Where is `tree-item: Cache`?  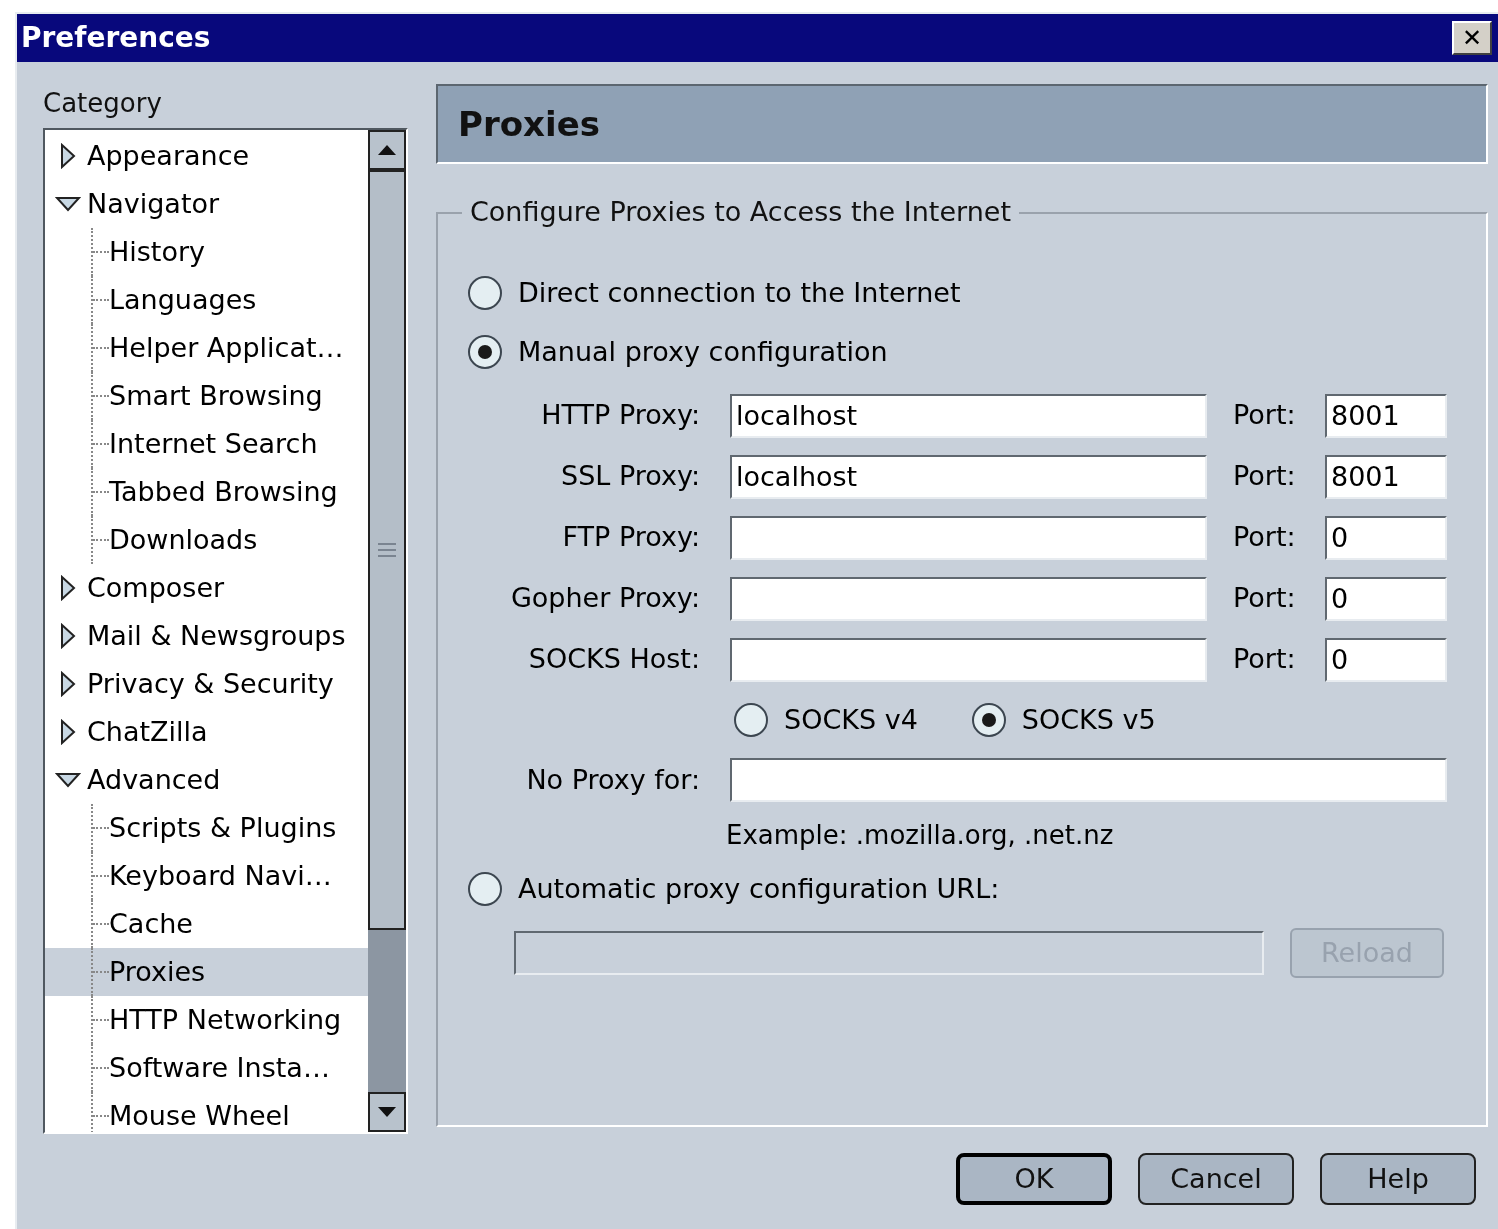 tree-item: Cache is located at coordinates (151, 924).